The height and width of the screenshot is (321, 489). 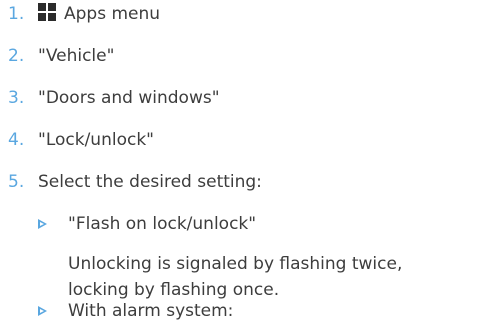 I want to click on step-label: Select the desired setting:, so click(x=150, y=182).